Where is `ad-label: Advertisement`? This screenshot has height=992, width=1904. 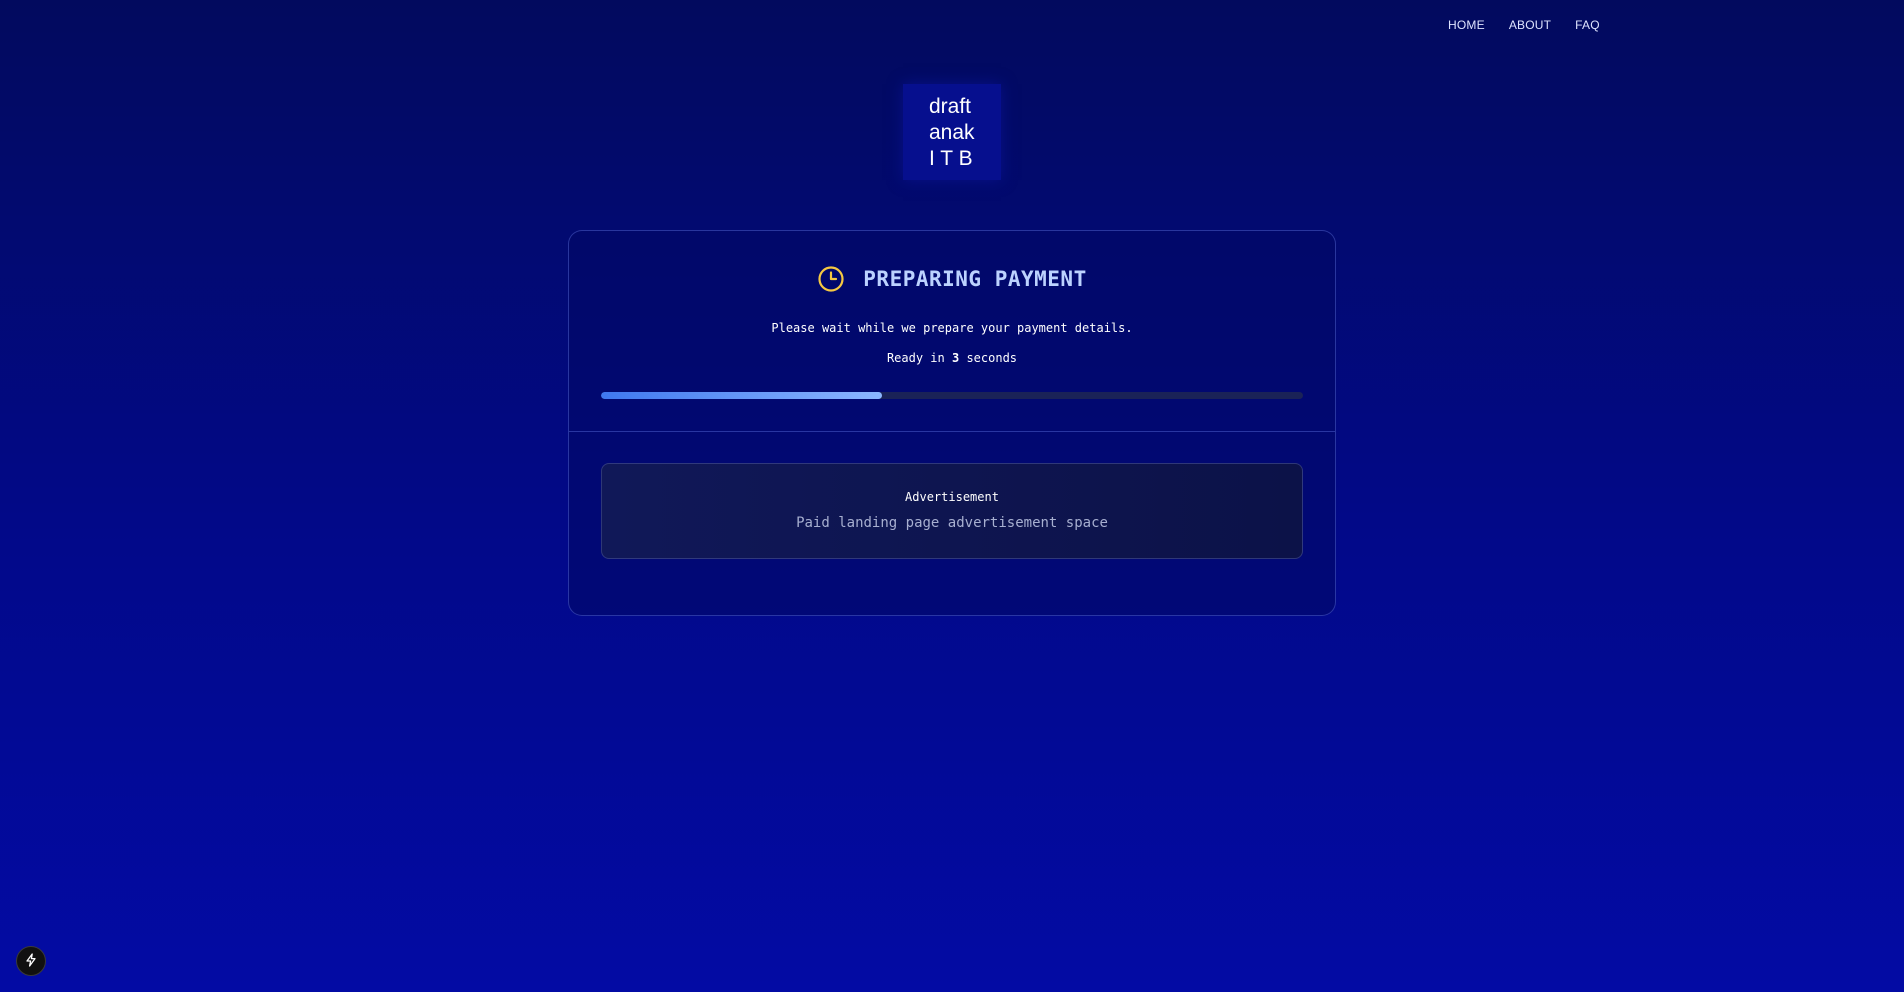 ad-label: Advertisement is located at coordinates (952, 497).